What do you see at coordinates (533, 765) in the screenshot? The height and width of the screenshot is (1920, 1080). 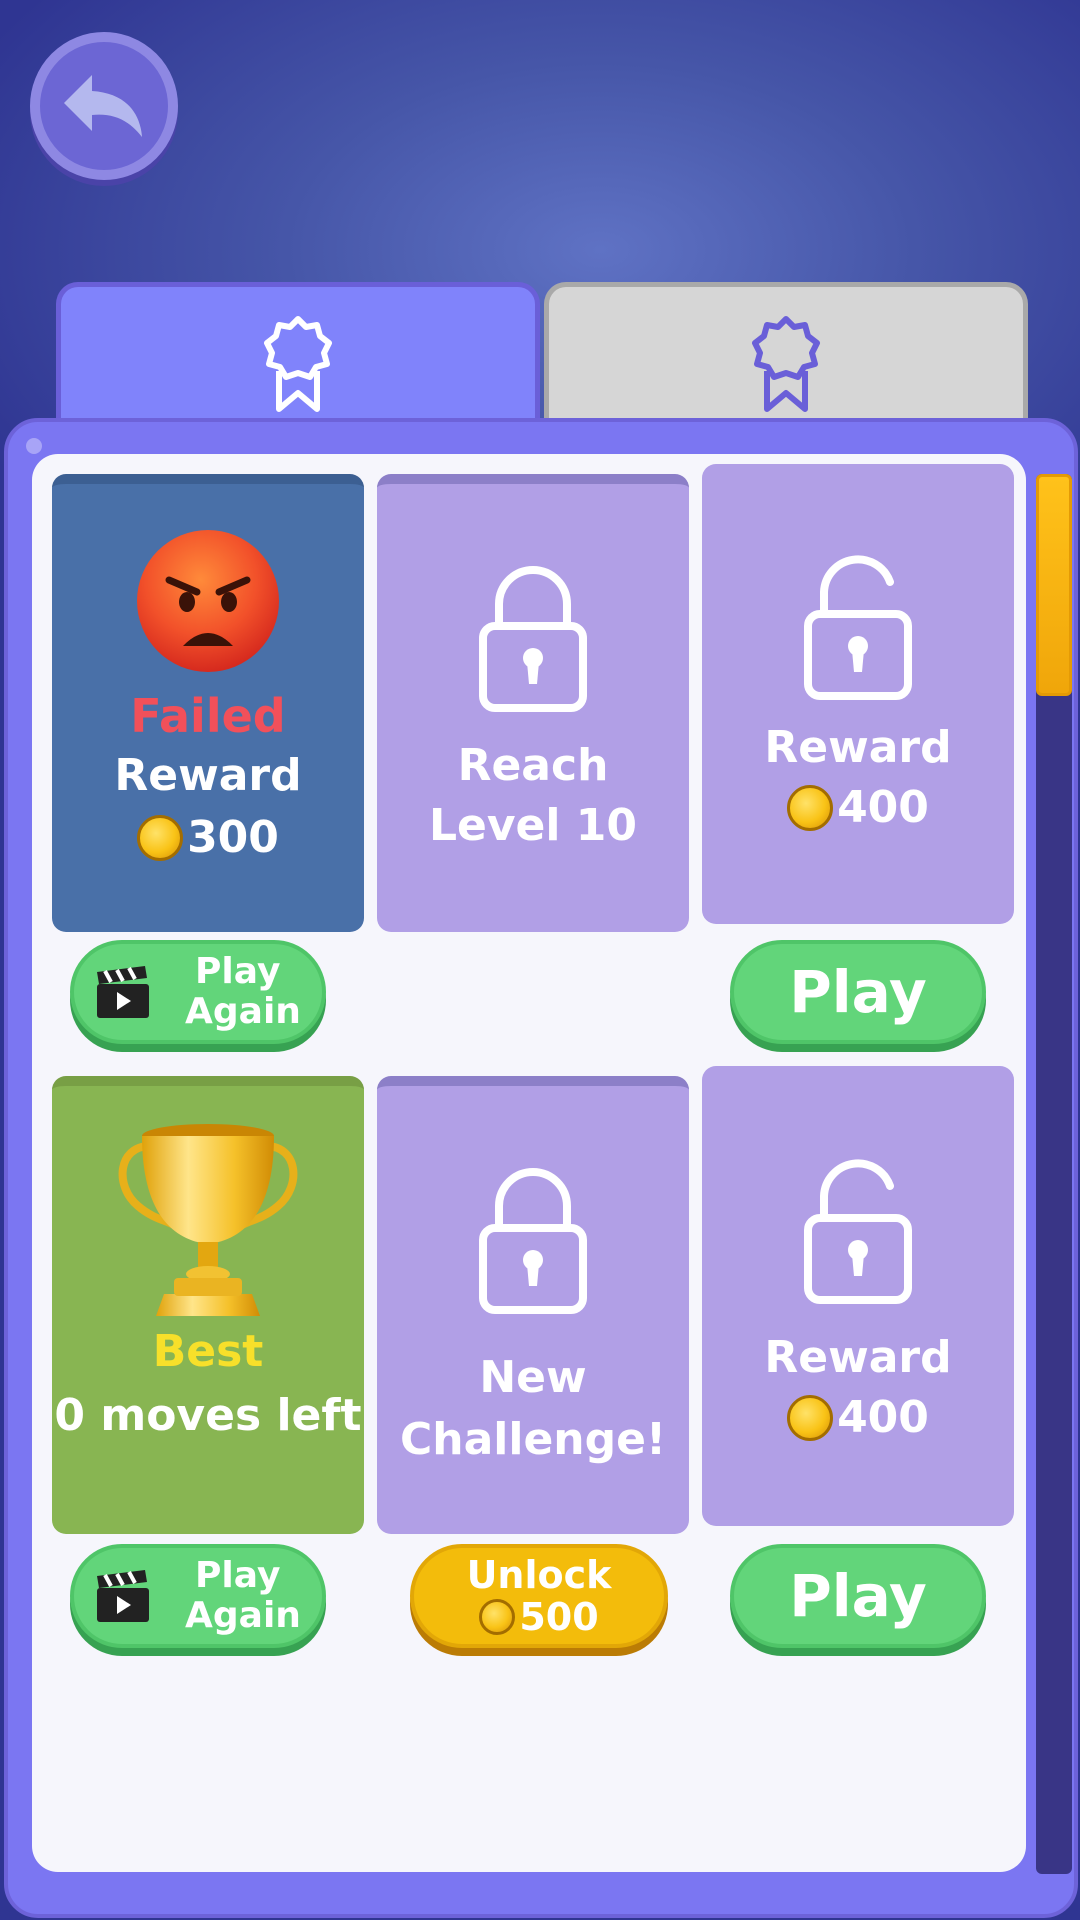 I see `requirement-line-1: Reach` at bounding box center [533, 765].